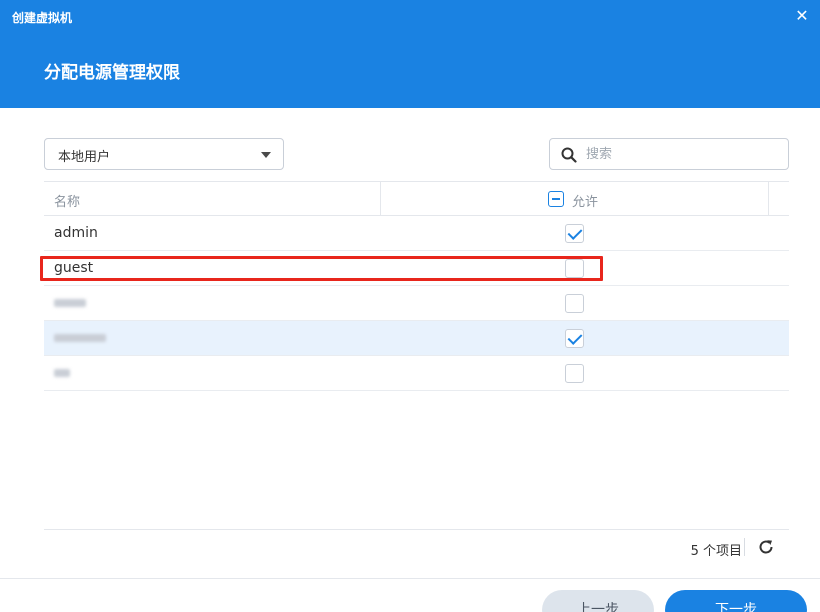 The height and width of the screenshot is (612, 820). Describe the element at coordinates (569, 155) in the screenshot. I see `search-icon` at that location.